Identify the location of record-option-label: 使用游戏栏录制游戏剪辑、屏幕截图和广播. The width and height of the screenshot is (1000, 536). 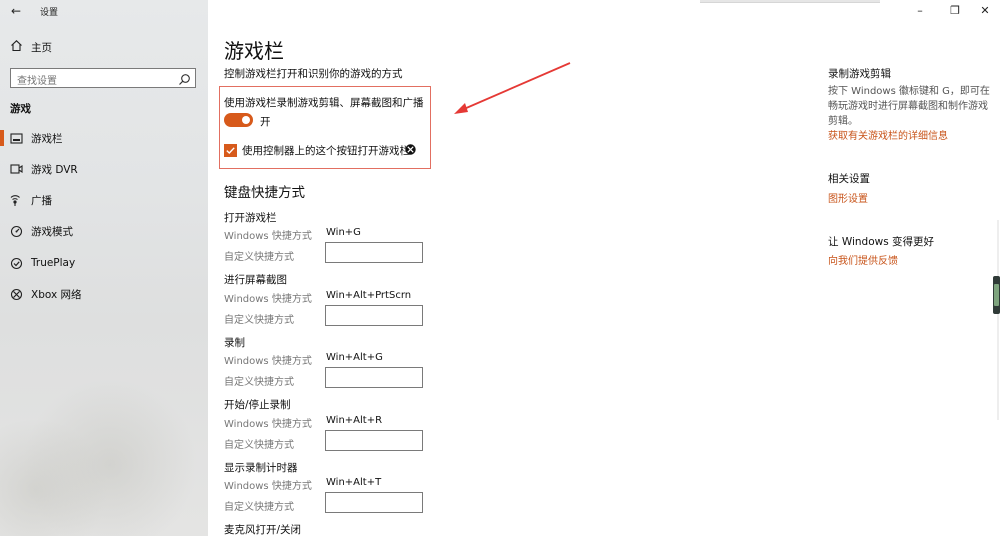
(324, 103).